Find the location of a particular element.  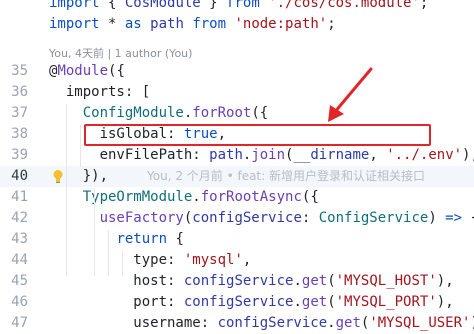

code-token: 'mysql' is located at coordinates (213, 260).